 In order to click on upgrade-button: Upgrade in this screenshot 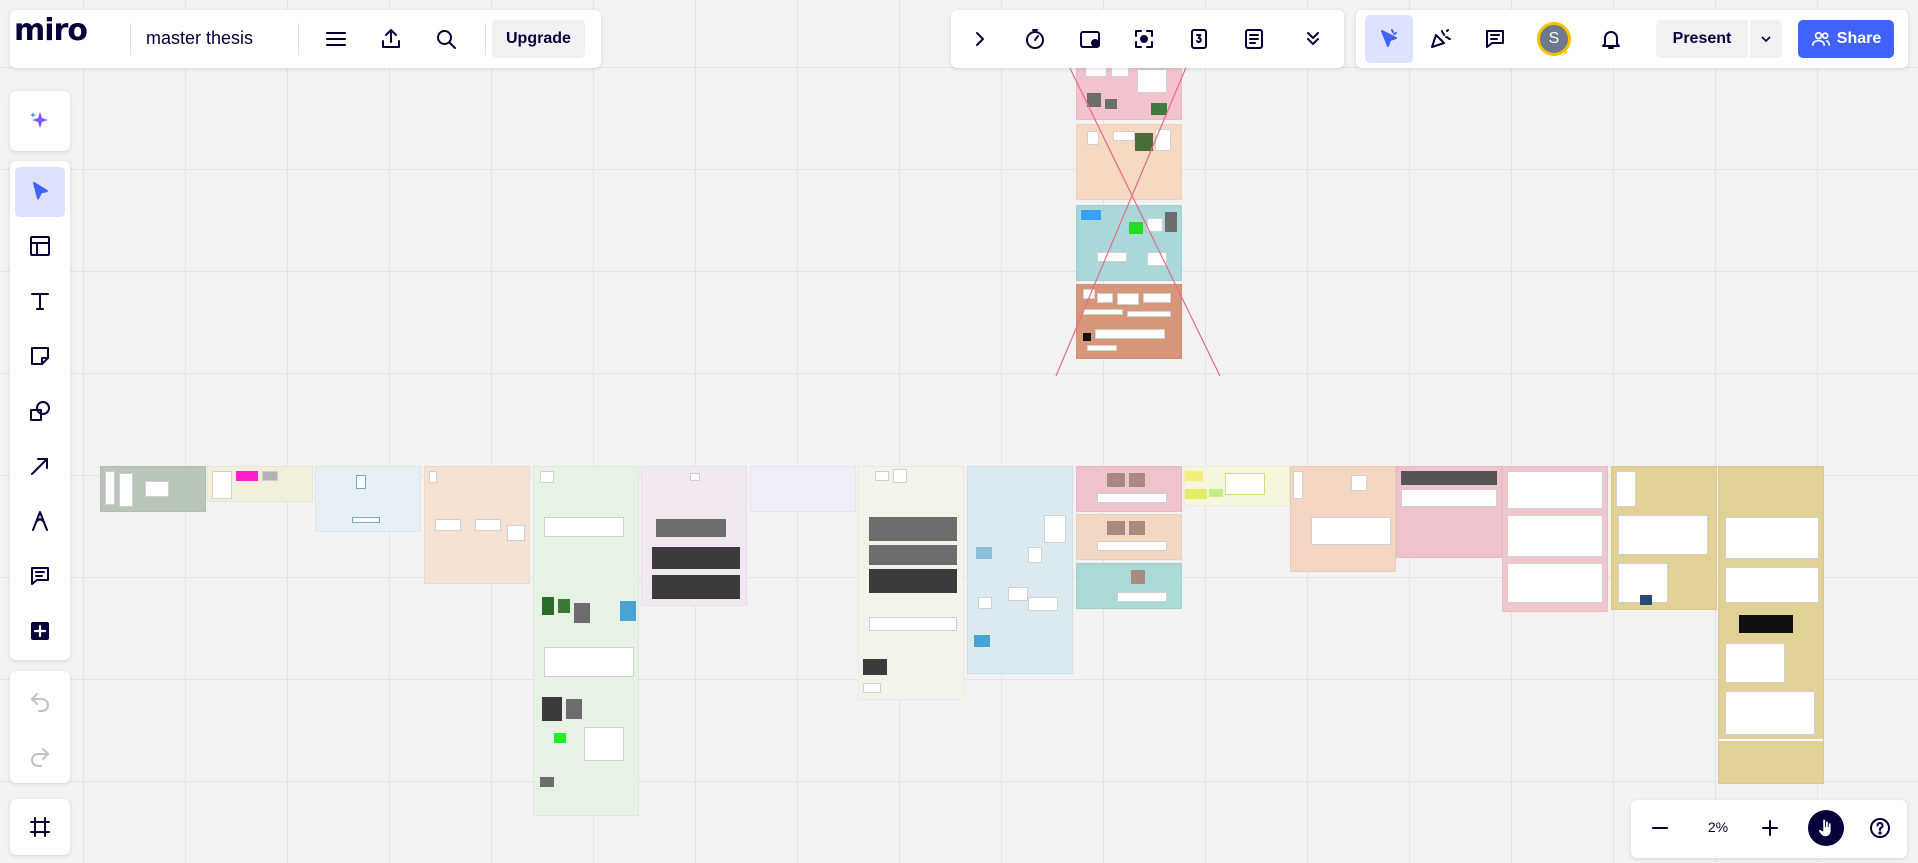, I will do `click(538, 39)`.